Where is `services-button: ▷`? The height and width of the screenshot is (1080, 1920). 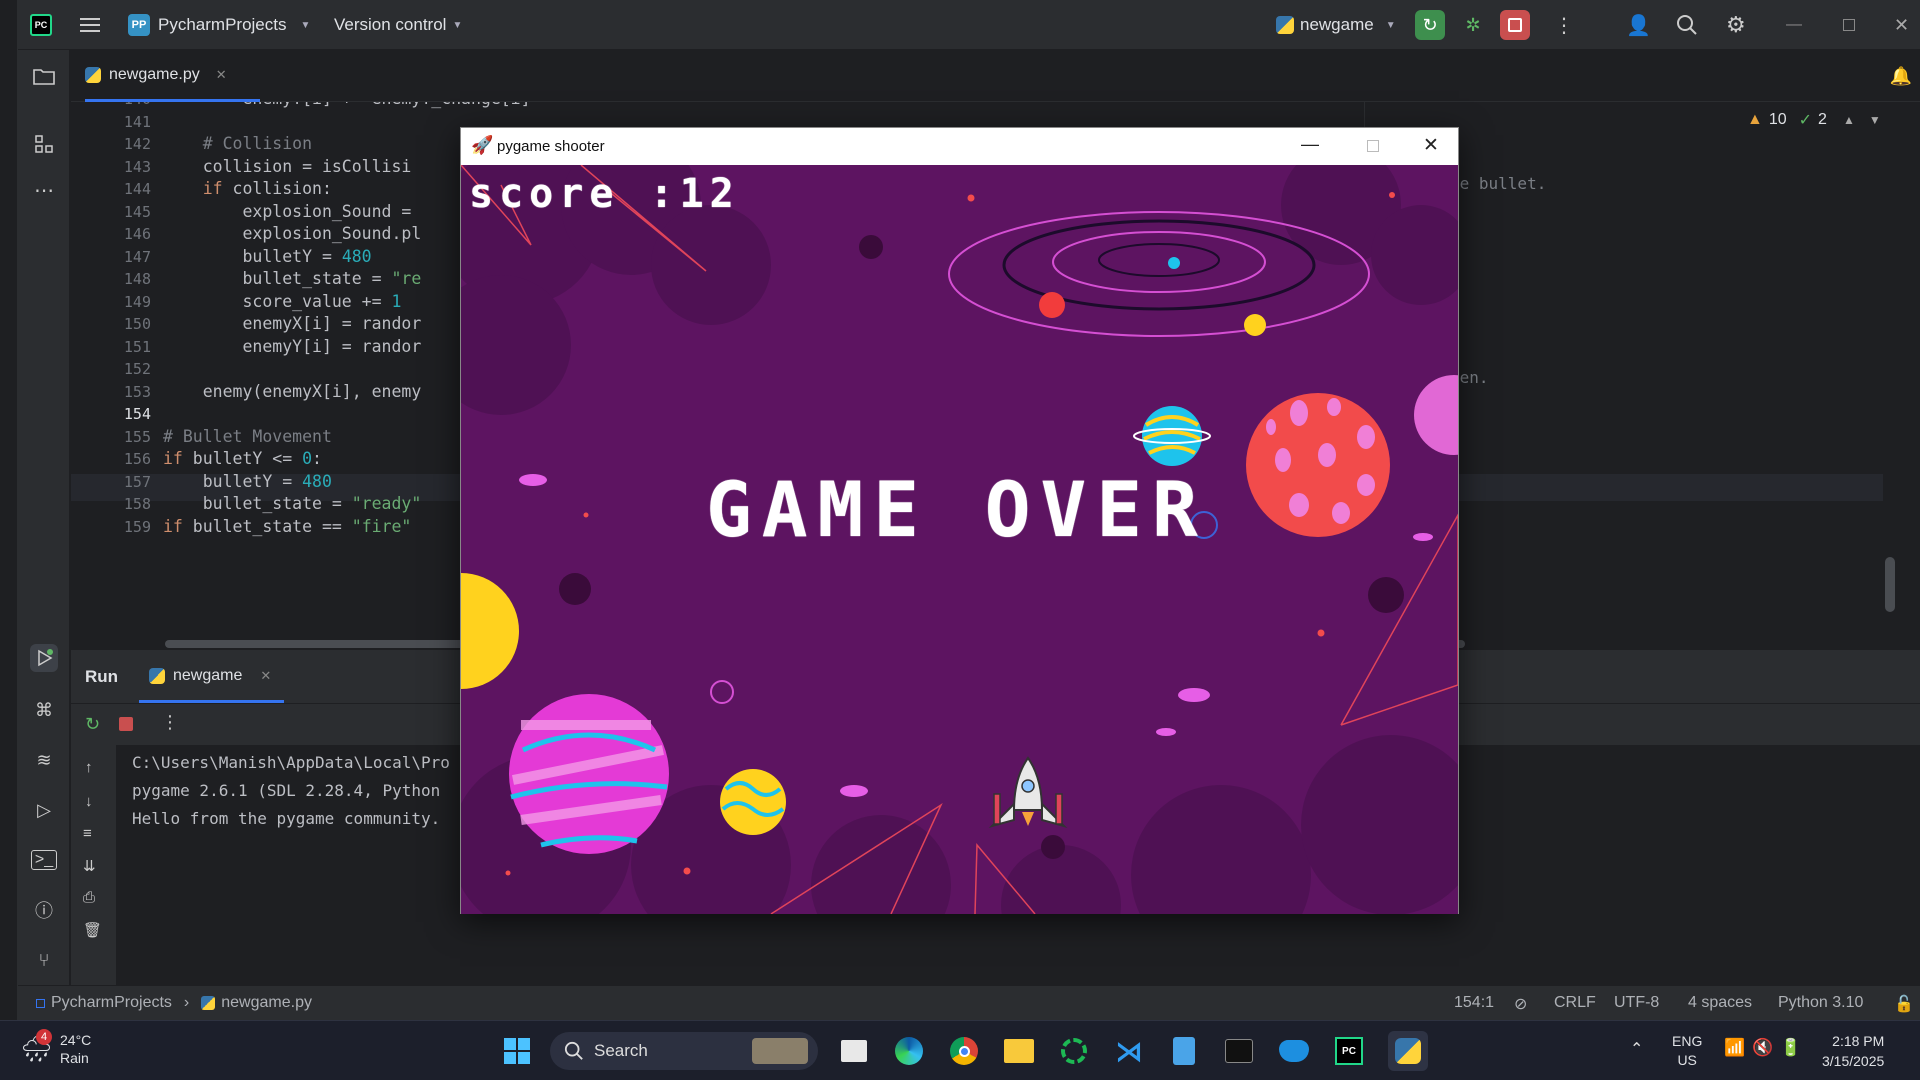
services-button: ▷ is located at coordinates (44, 810).